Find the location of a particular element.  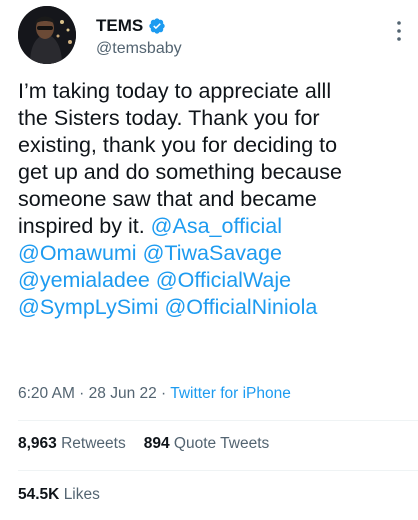

verified-badge-icon is located at coordinates (157, 26).